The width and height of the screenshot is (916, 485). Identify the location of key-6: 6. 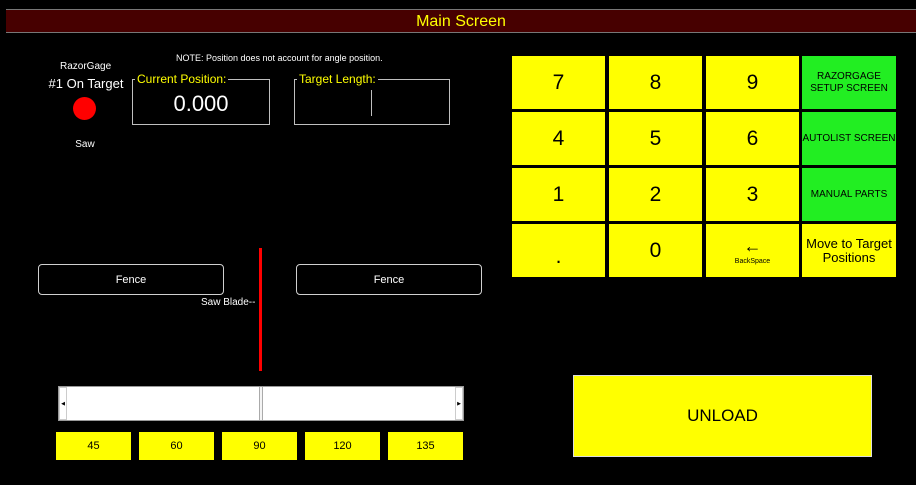
(752, 138).